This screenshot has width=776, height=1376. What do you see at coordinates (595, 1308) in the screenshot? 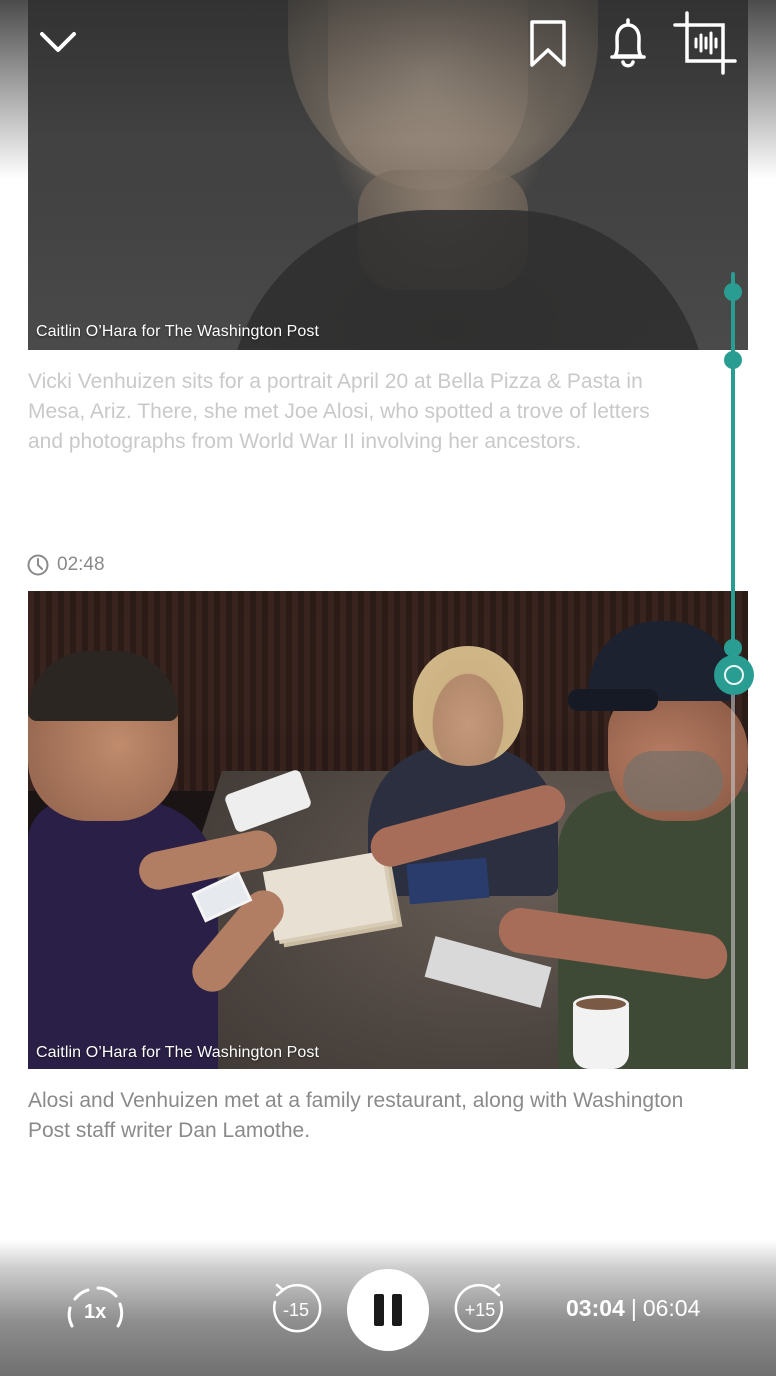
I see `current-time: 03:04` at bounding box center [595, 1308].